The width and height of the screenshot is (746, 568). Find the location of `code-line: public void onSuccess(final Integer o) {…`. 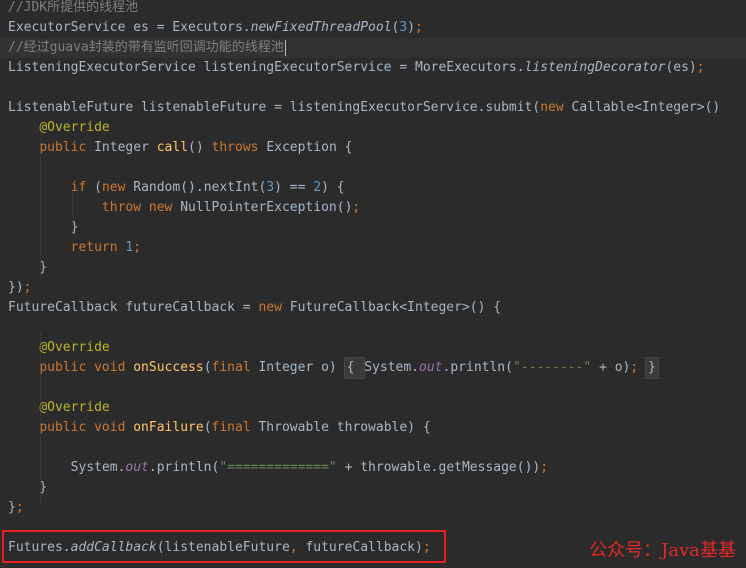

code-line: public void onSuccess(final Integer o) {… is located at coordinates (377, 368).